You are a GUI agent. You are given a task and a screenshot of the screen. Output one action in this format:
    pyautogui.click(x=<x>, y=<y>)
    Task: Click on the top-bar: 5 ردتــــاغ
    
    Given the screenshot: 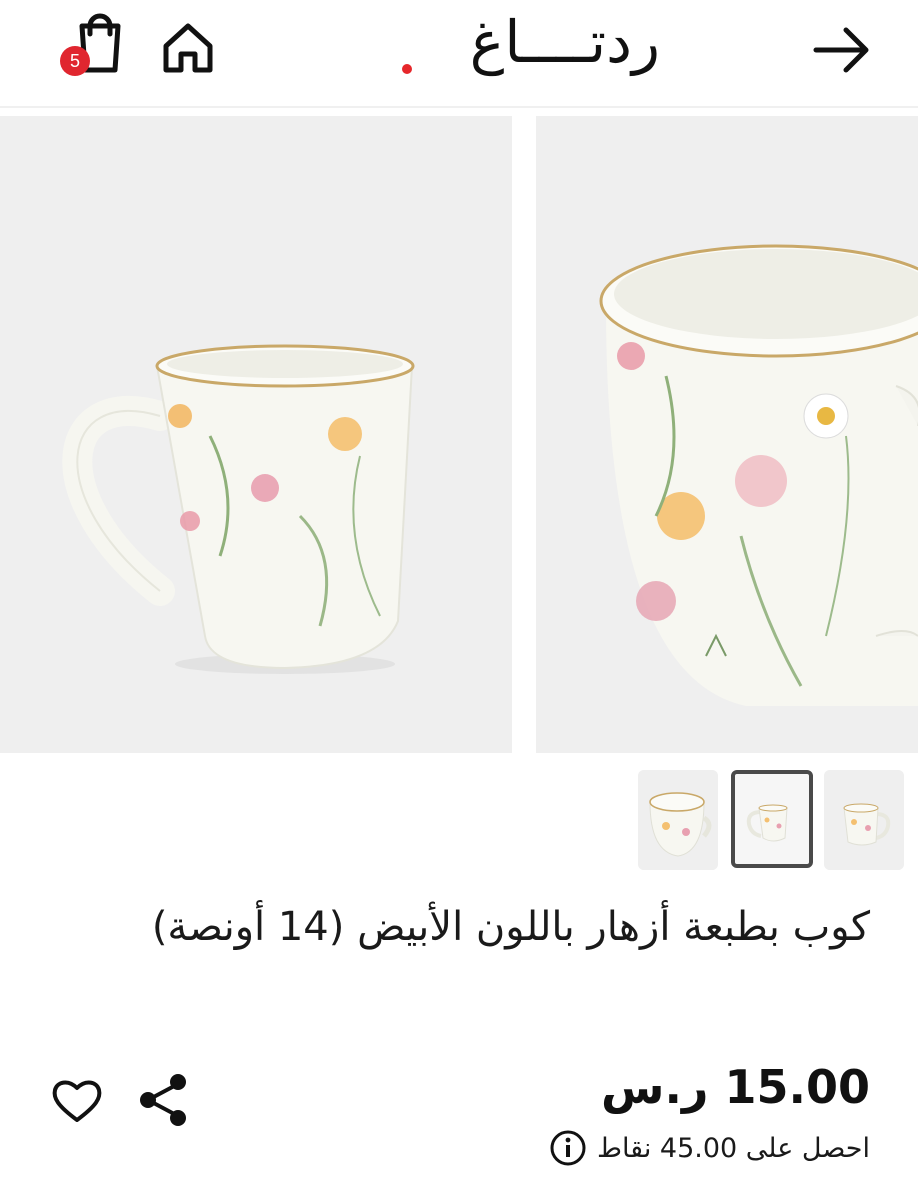 What is the action you would take?
    pyautogui.click(x=459, y=54)
    